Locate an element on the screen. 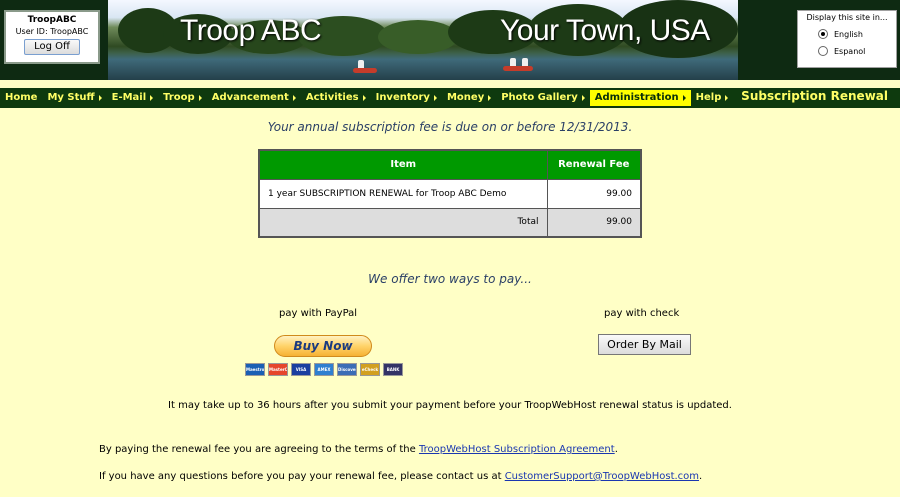  nav-home-label: Home is located at coordinates (21, 97).